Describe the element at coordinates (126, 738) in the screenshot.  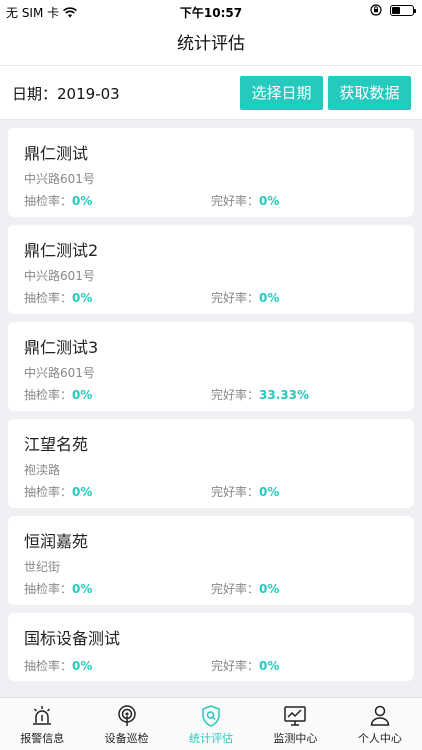
I see `tab-label: 设备巡检` at that location.